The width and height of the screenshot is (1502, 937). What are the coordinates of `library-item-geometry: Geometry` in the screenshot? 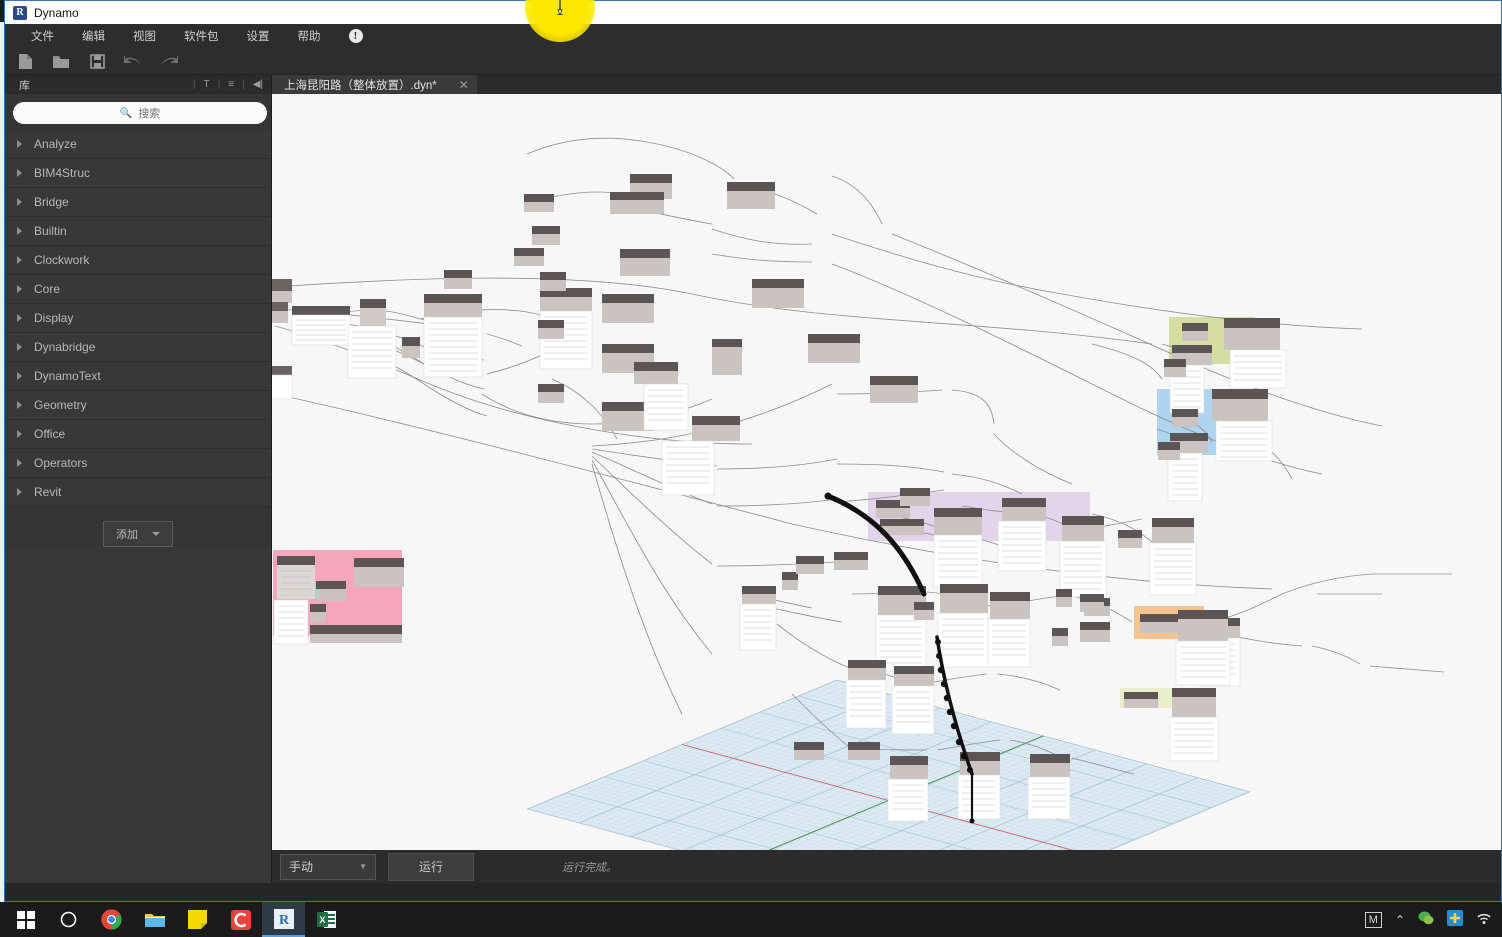 It's located at (138, 405).